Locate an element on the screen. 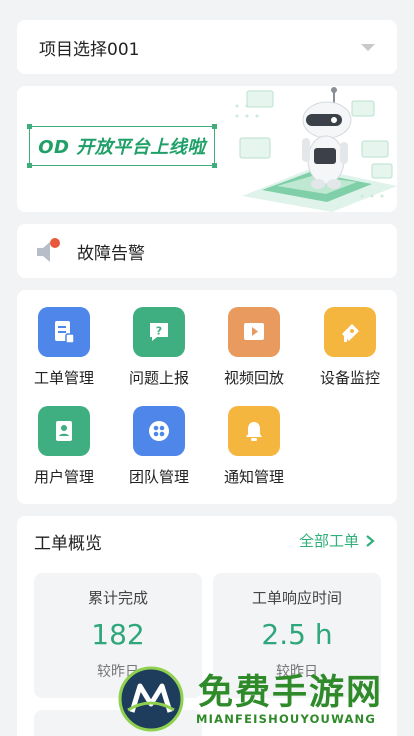  menu-item-device-monitor: 设备监控 is located at coordinates (350, 347).